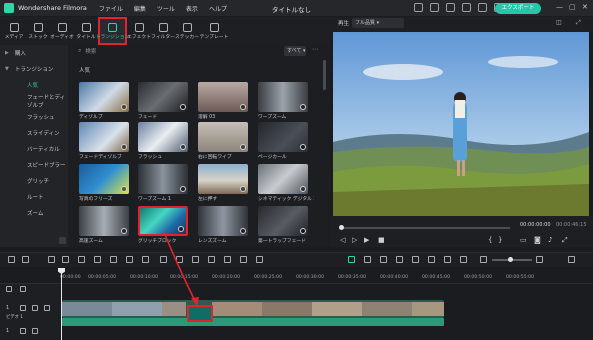  I want to click on transition-thumb-flash, so click(163, 137).